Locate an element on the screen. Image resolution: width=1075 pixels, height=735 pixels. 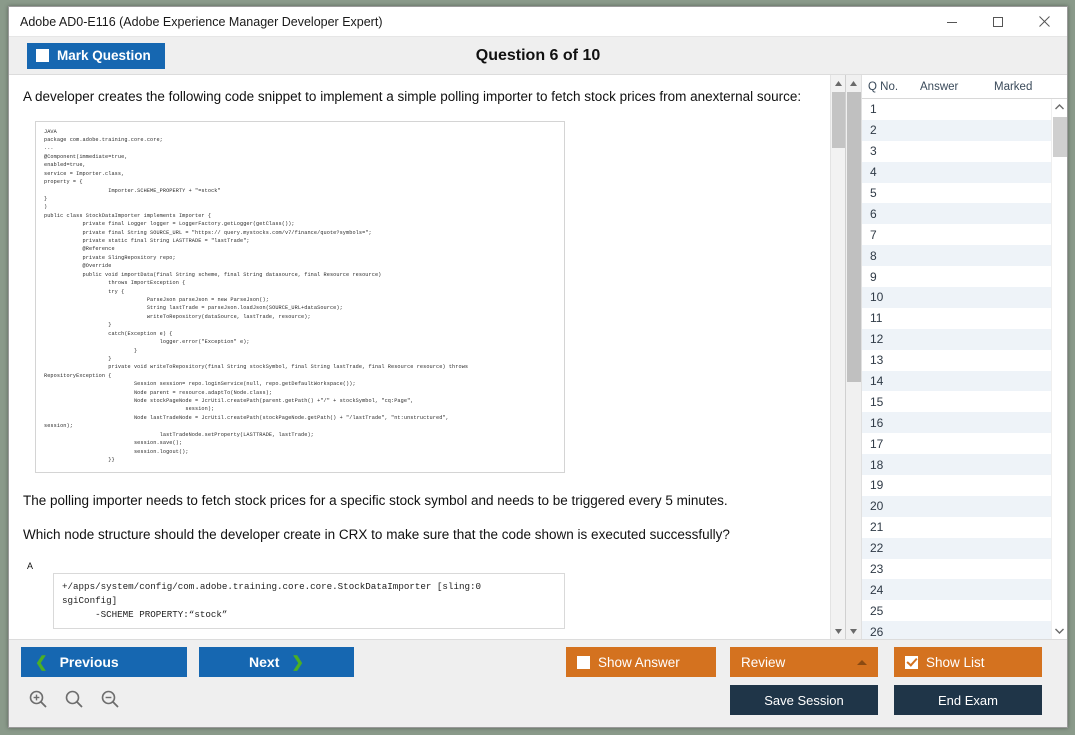
next-button: Next ❯ is located at coordinates (276, 662).